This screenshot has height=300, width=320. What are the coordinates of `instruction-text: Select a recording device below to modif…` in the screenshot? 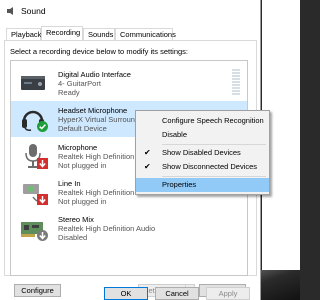 It's located at (99, 51).